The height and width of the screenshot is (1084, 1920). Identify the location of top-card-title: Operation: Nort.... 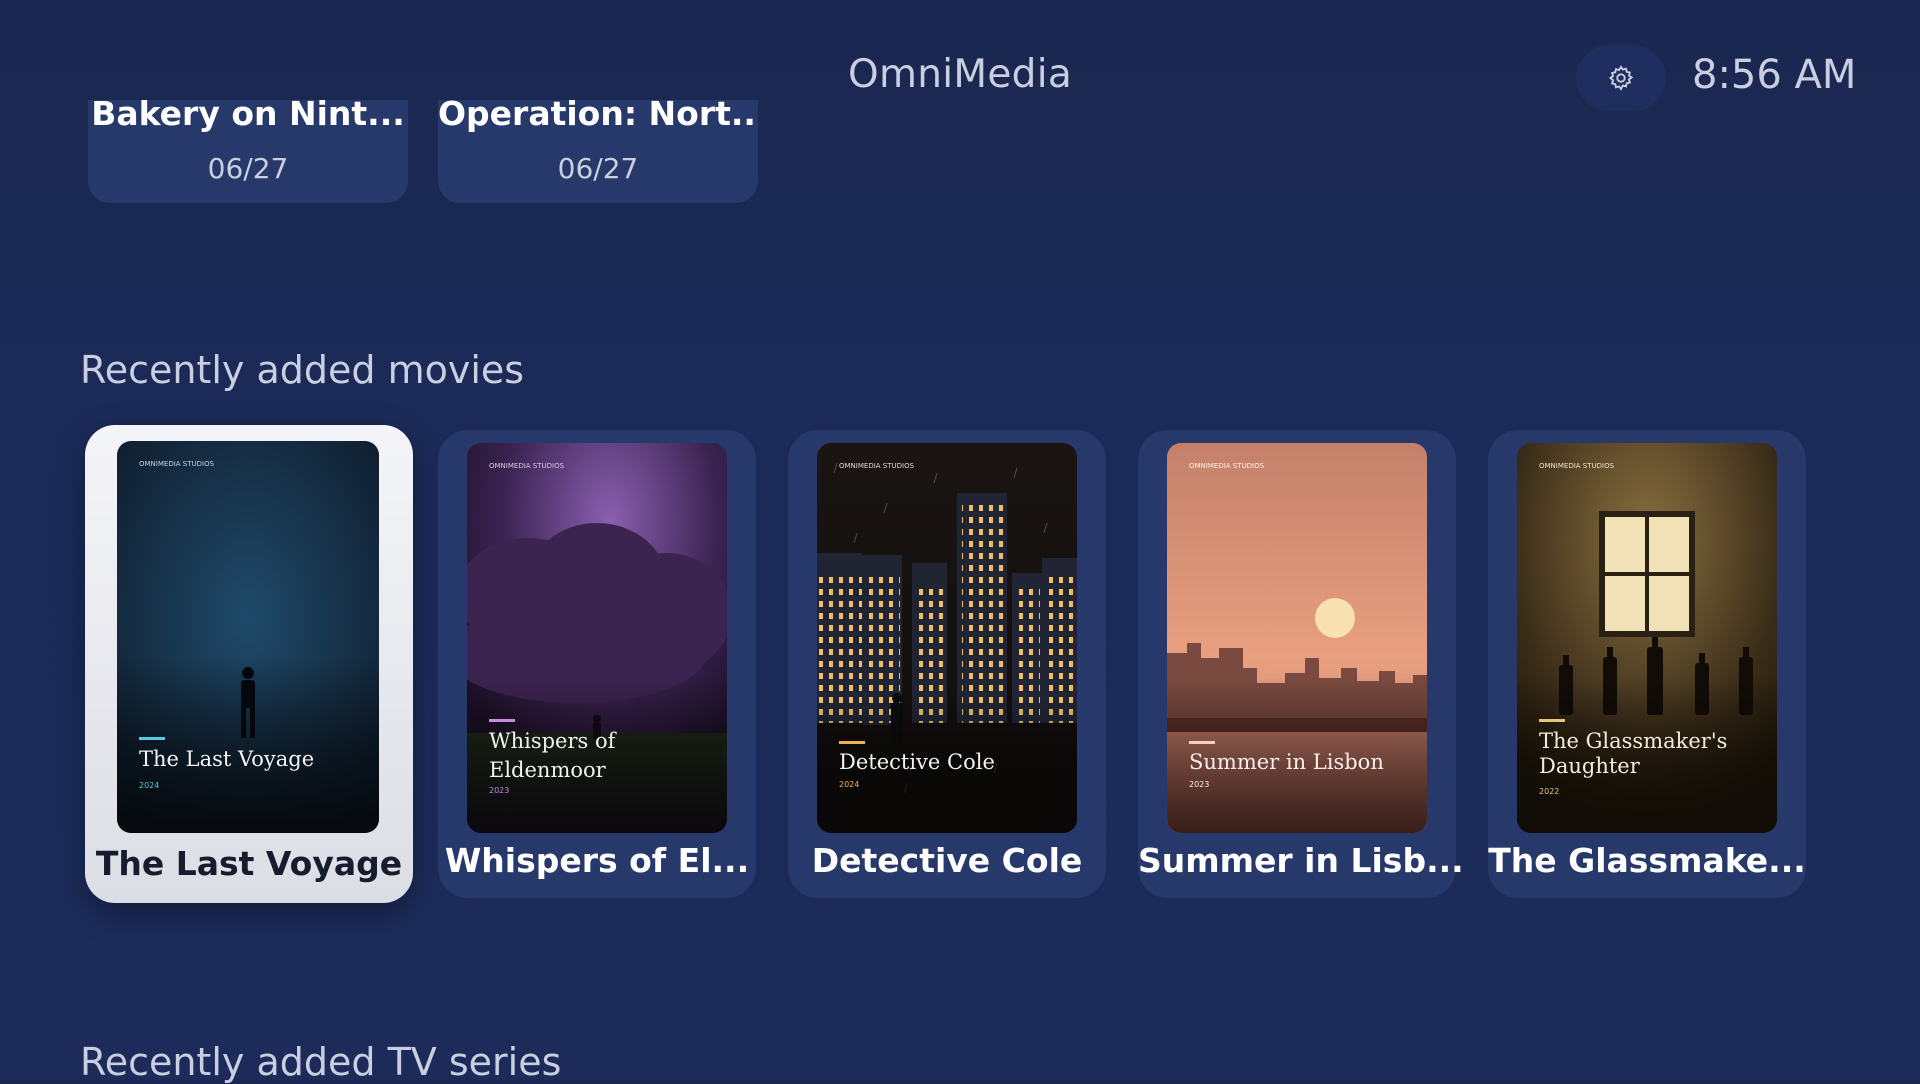
(598, 116).